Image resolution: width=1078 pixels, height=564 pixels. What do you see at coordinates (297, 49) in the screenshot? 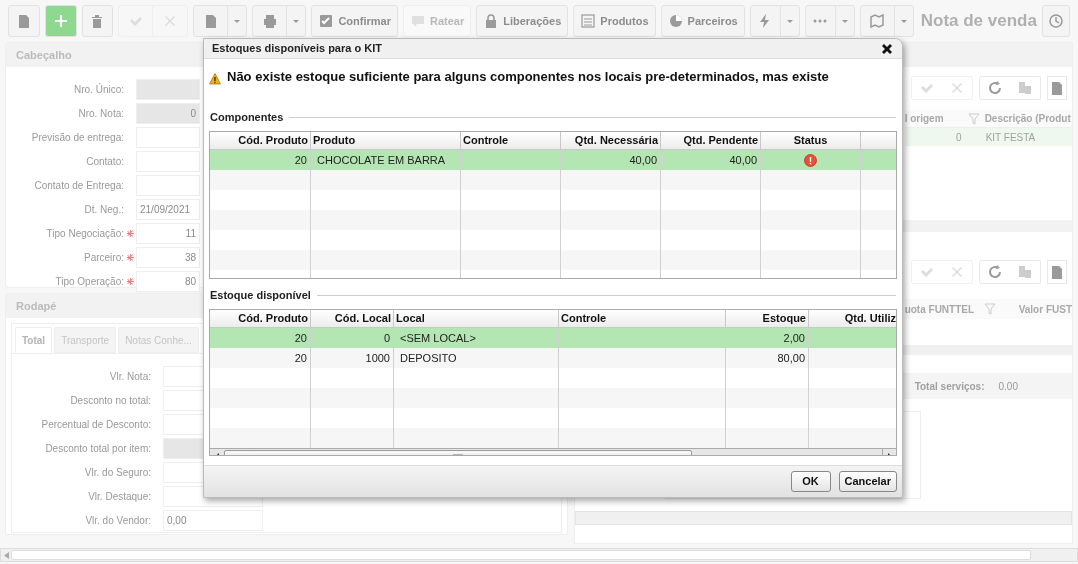
I see `dialog-title: Estoques disponíveis para o KIT` at bounding box center [297, 49].